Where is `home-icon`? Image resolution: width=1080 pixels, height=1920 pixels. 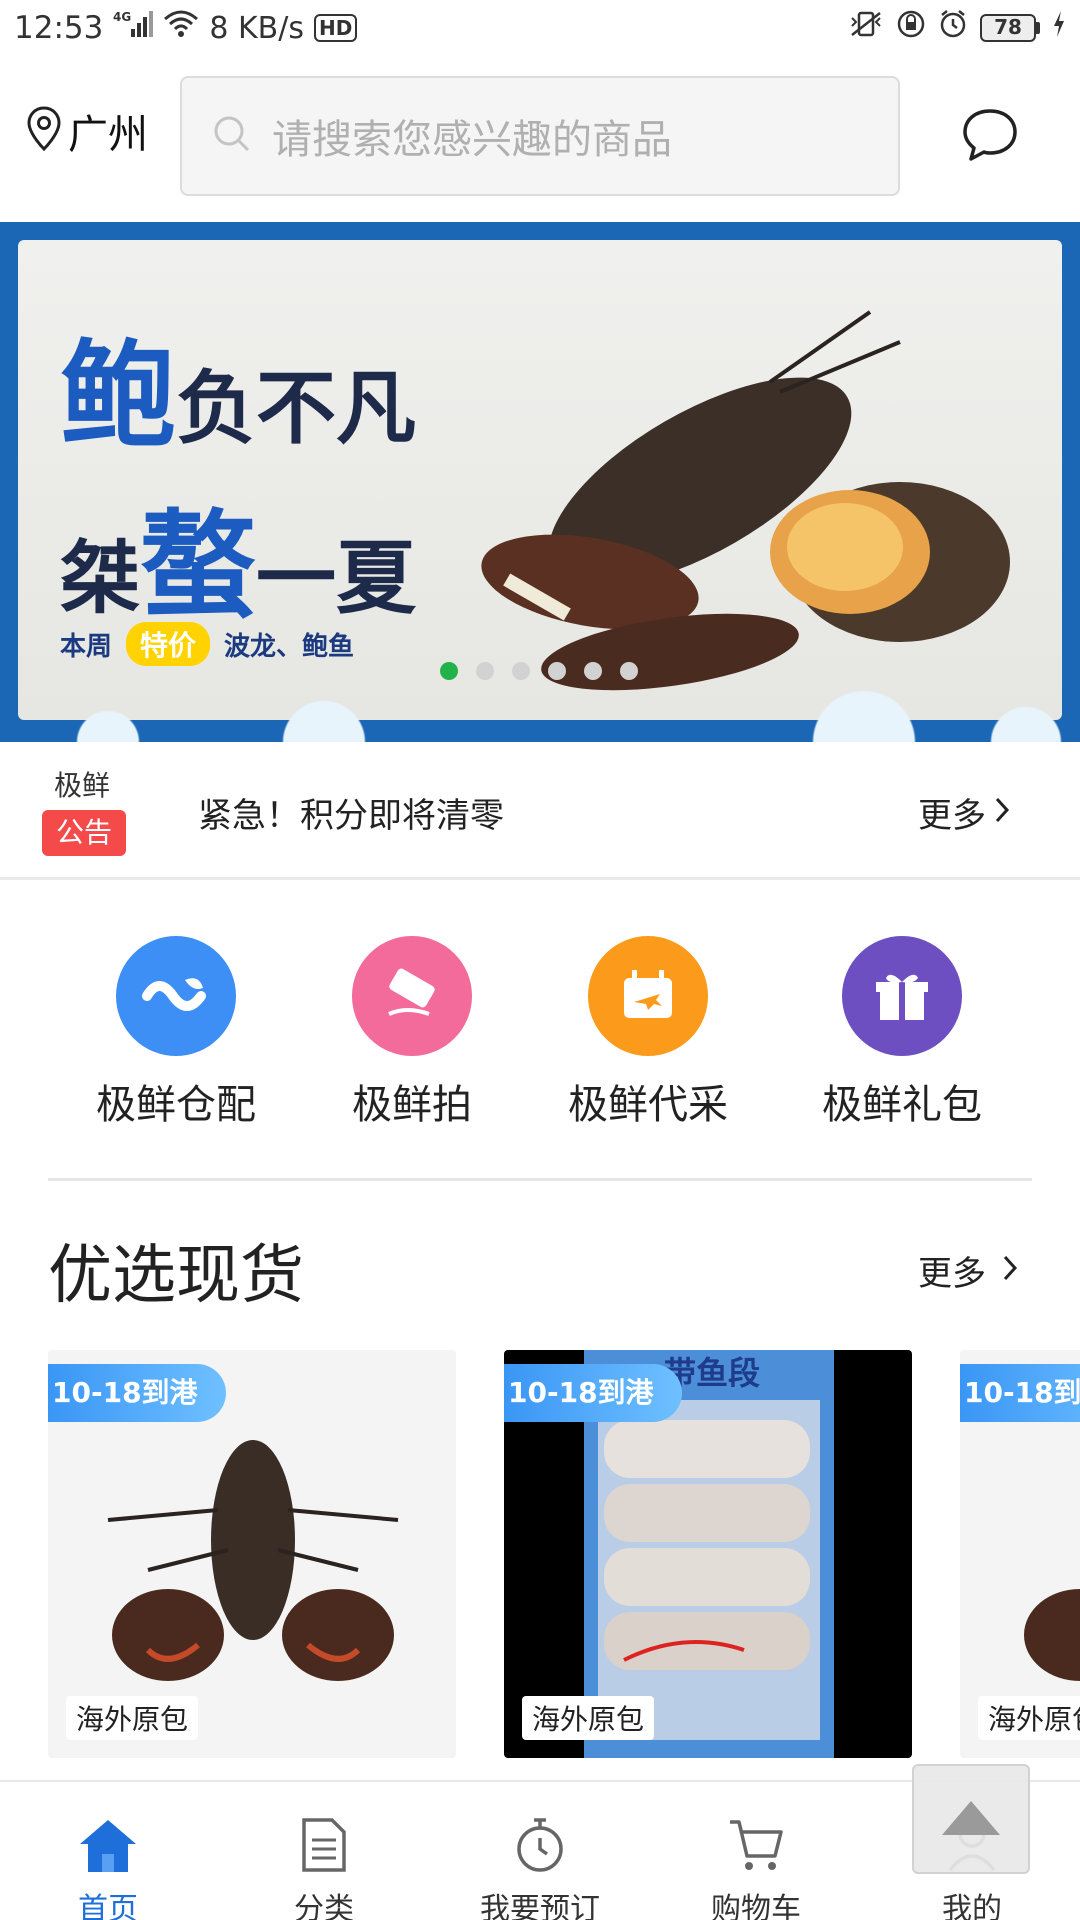 home-icon is located at coordinates (108, 1847).